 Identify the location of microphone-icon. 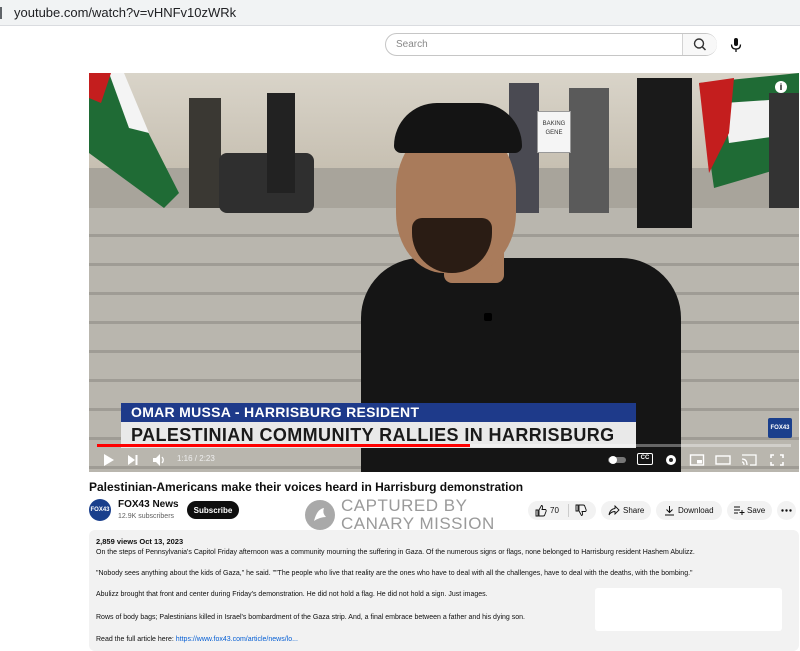
(736, 45).